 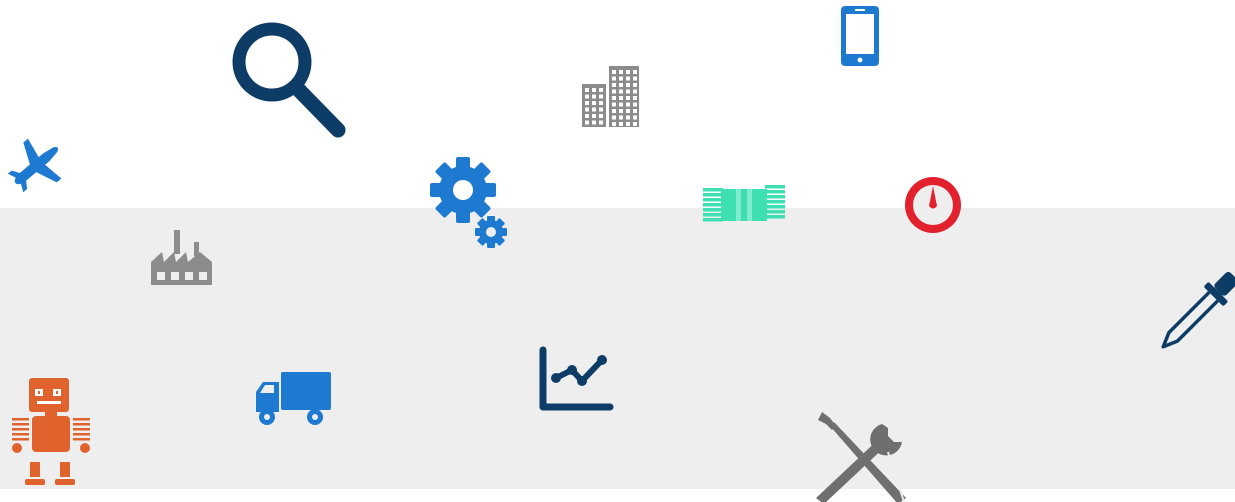 What do you see at coordinates (294, 399) in the screenshot?
I see `truck-icon` at bounding box center [294, 399].